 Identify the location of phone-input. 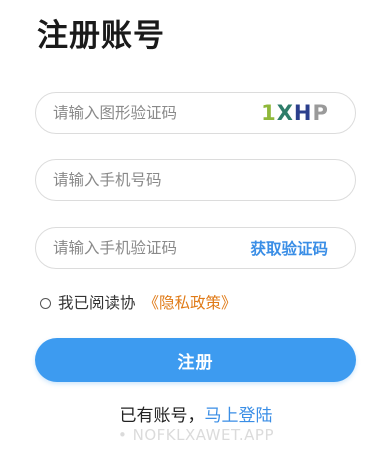
(204, 180).